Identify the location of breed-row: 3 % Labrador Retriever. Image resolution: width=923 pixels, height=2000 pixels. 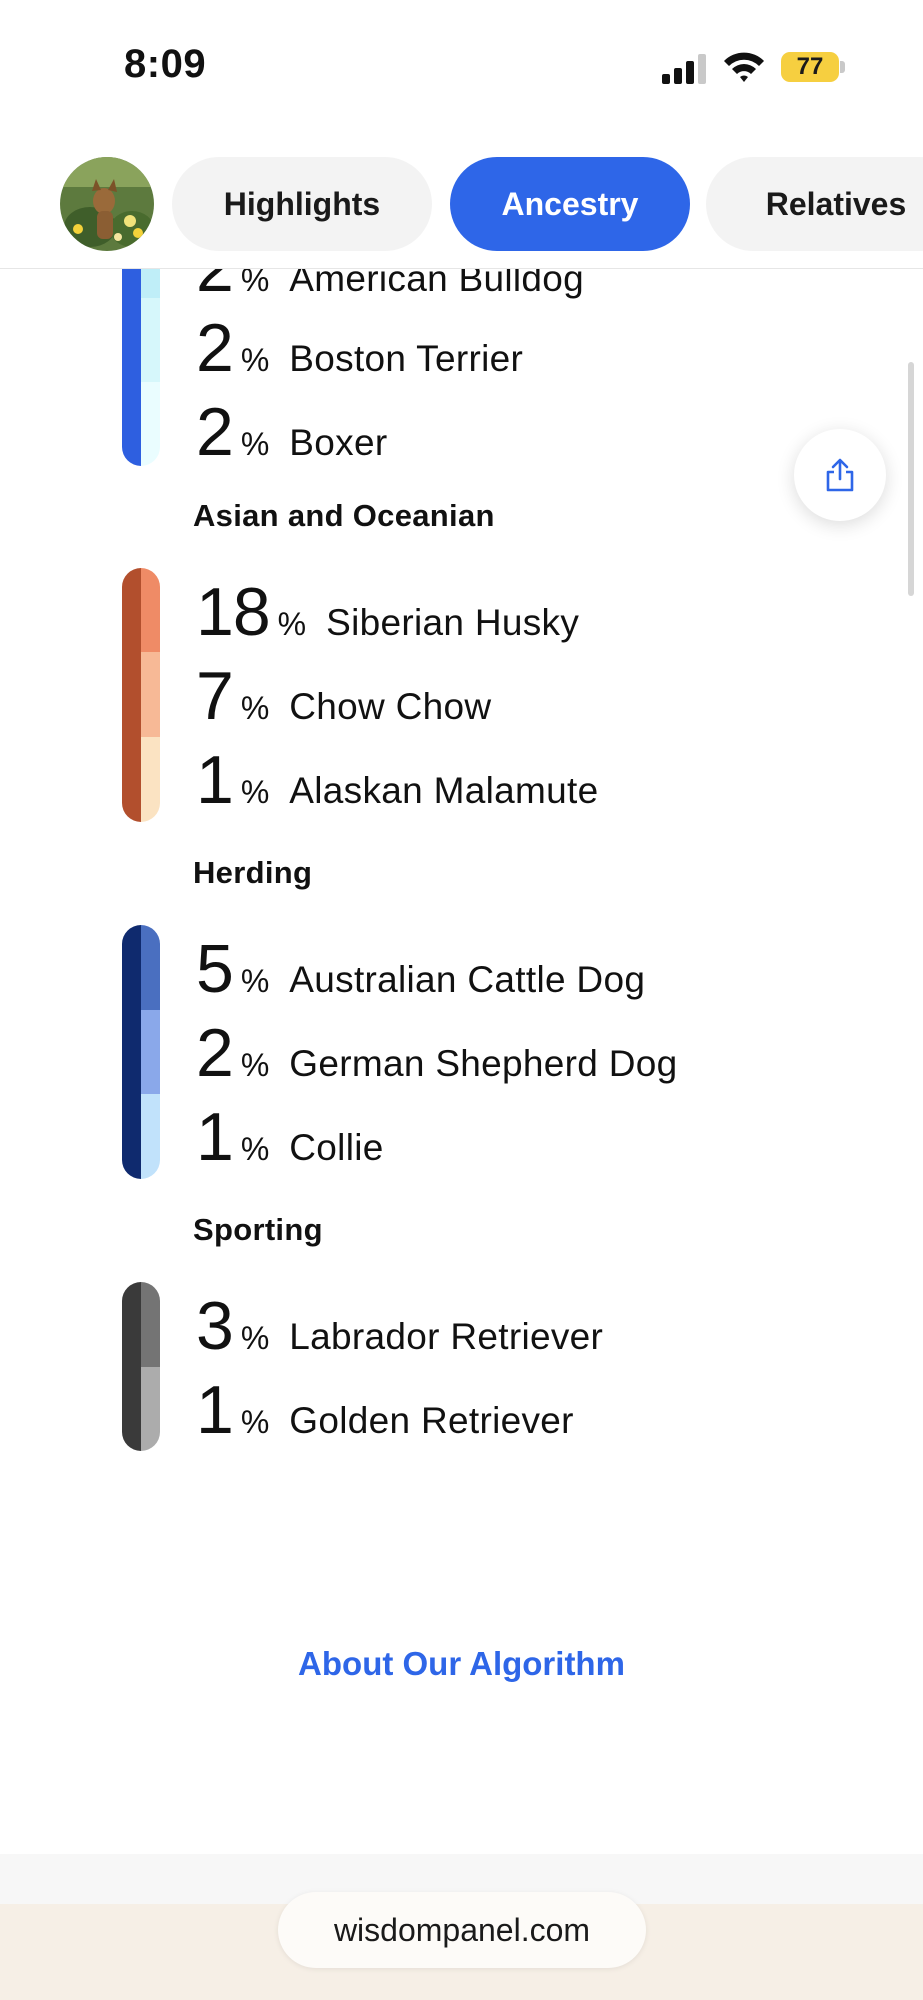
(399, 1326).